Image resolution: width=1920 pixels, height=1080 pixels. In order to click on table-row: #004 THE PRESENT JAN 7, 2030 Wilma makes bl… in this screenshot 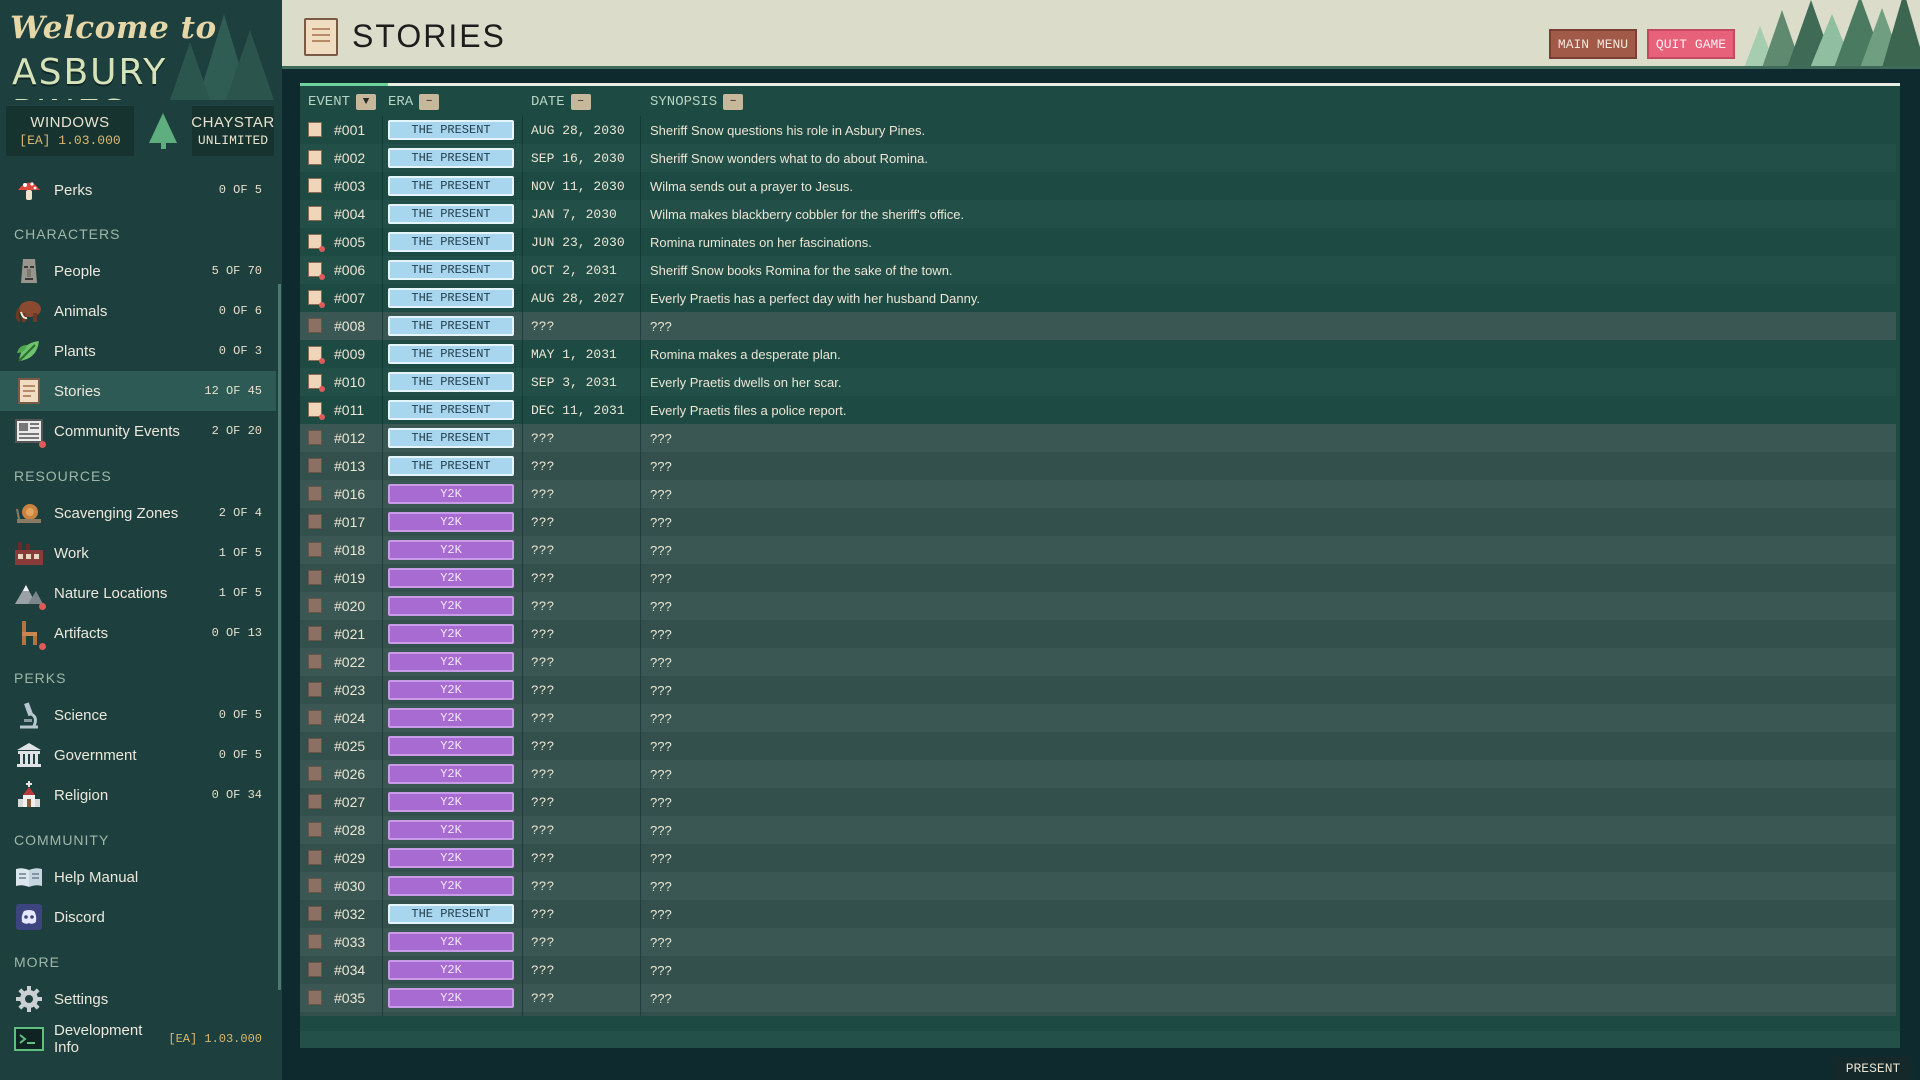, I will do `click(1098, 214)`.